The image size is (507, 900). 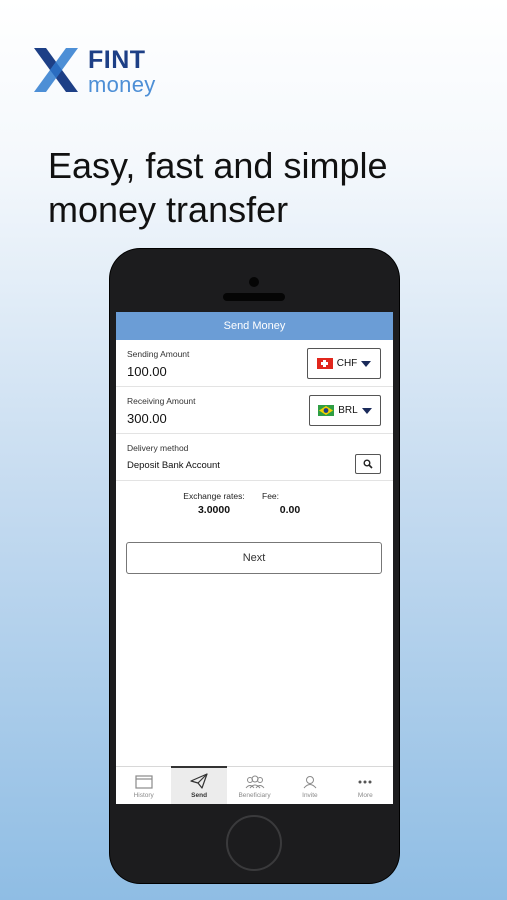 I want to click on phone-speaker, so click(x=254, y=297).